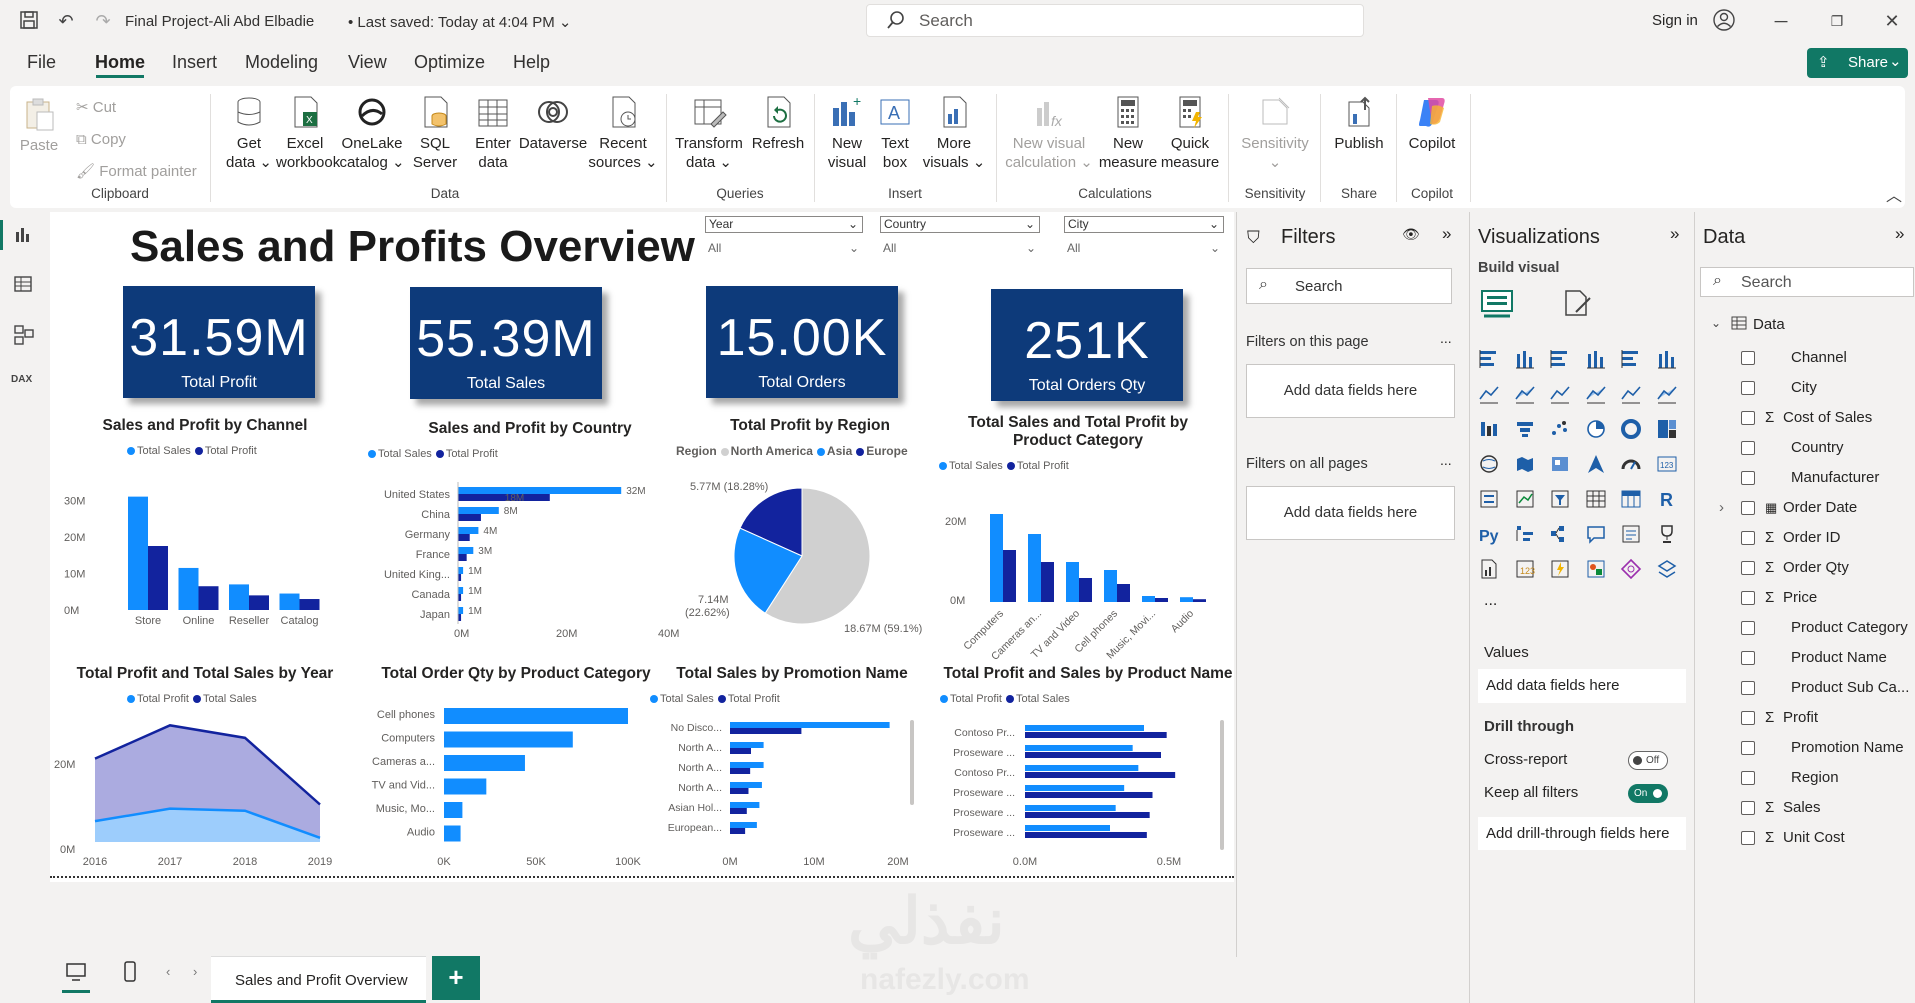 Image resolution: width=1915 pixels, height=1003 pixels. I want to click on paste-button: Paste, so click(39, 125).